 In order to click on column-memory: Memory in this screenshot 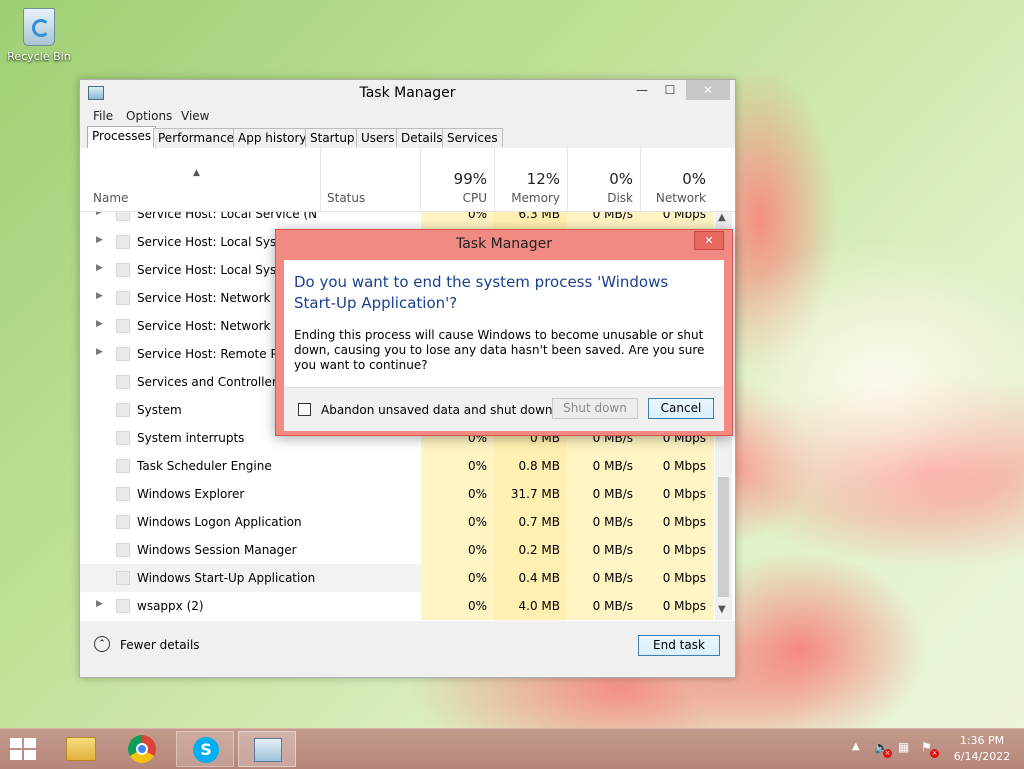, I will do `click(527, 198)`.